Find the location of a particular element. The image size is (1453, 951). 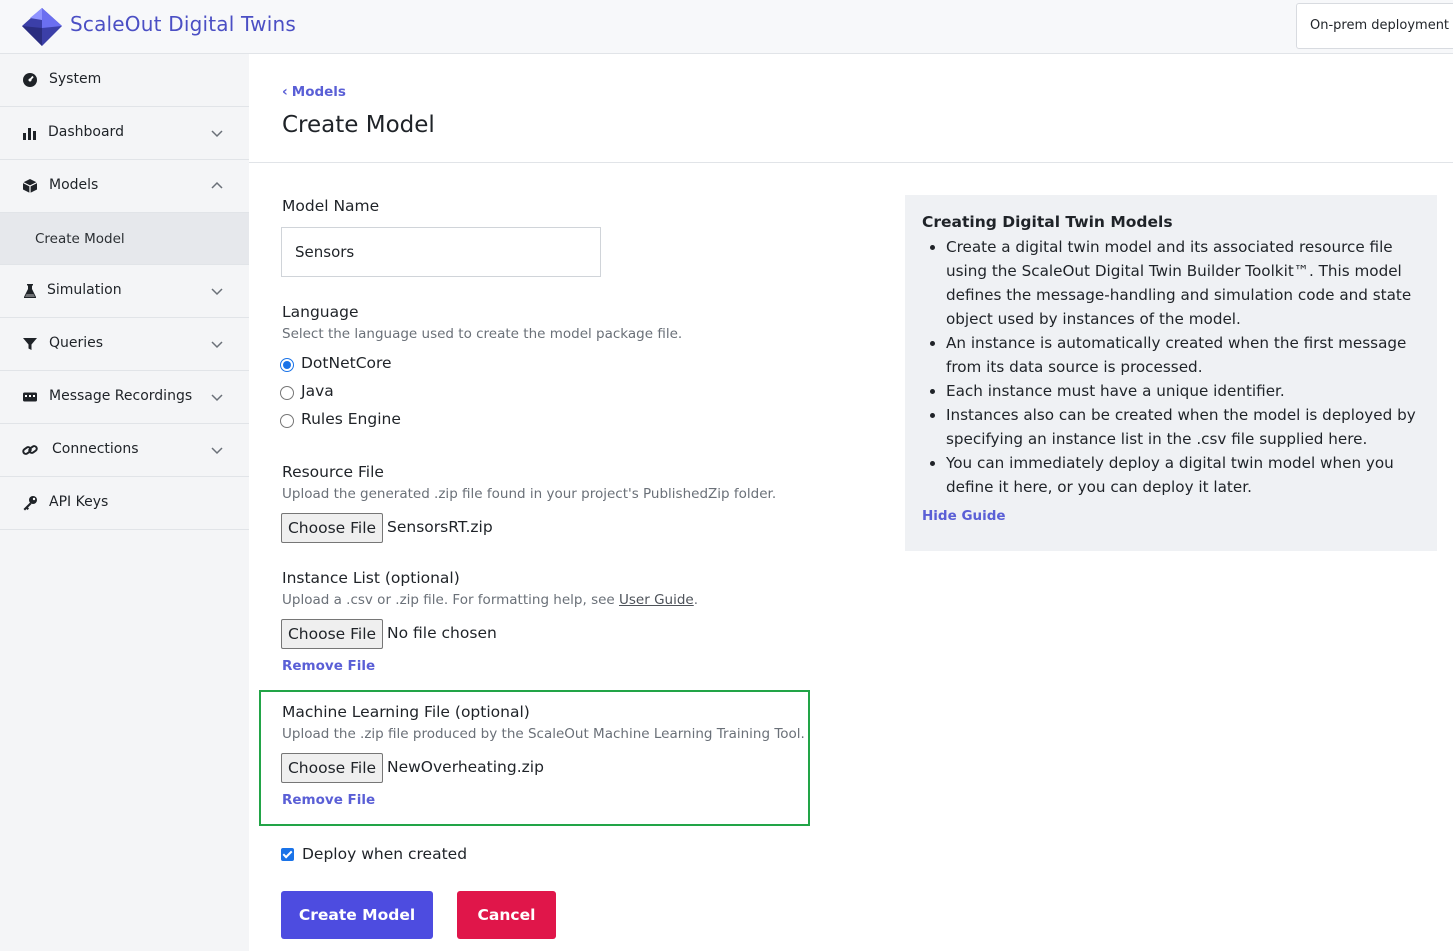

resource-file-choose-button: Choose File is located at coordinates (332, 528).